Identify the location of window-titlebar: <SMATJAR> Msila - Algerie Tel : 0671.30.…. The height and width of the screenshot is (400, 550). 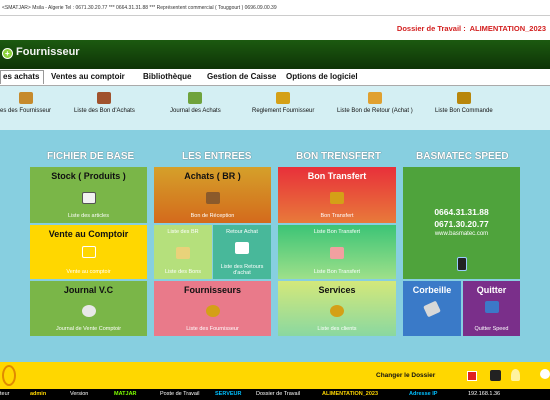
(275, 8).